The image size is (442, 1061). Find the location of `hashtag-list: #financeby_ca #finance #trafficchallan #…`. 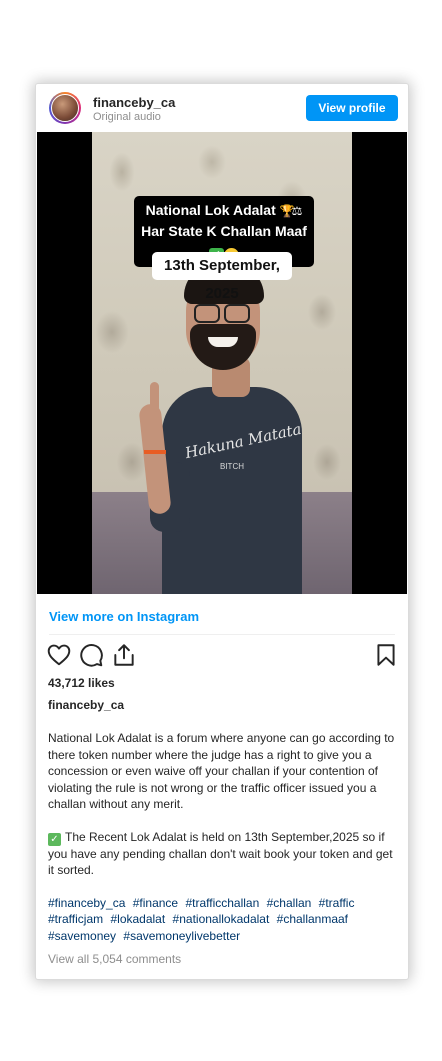

hashtag-list: #financeby_ca #finance #trafficchallan #… is located at coordinates (224, 920).